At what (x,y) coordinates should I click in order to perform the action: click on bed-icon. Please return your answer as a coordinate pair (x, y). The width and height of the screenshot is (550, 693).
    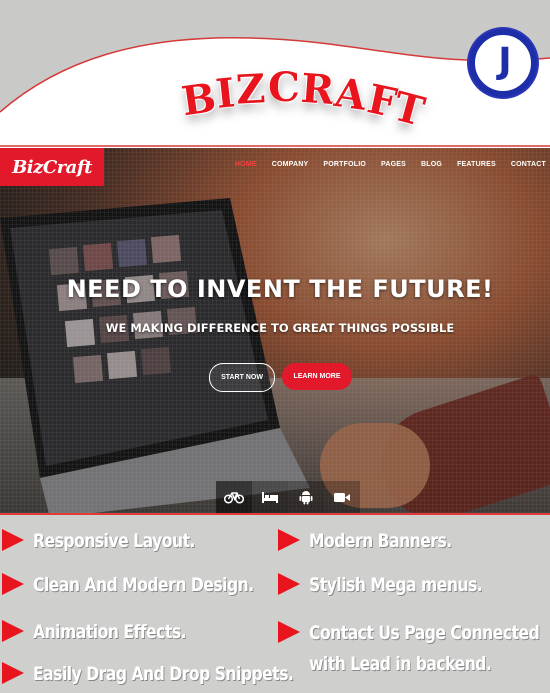
    Looking at the image, I should click on (270, 497).